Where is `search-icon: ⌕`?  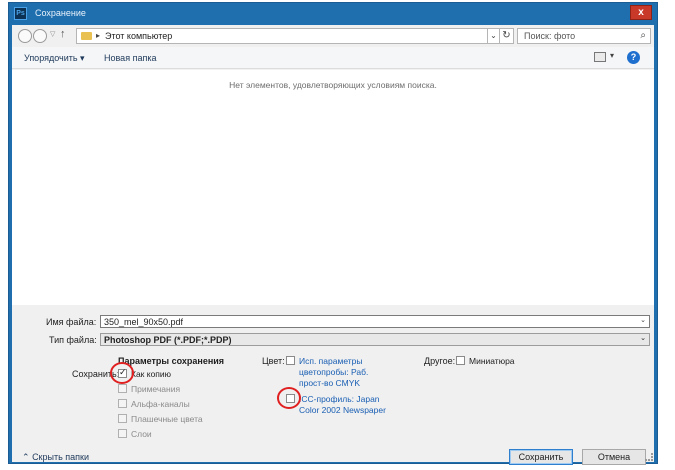
search-icon: ⌕ is located at coordinates (643, 35).